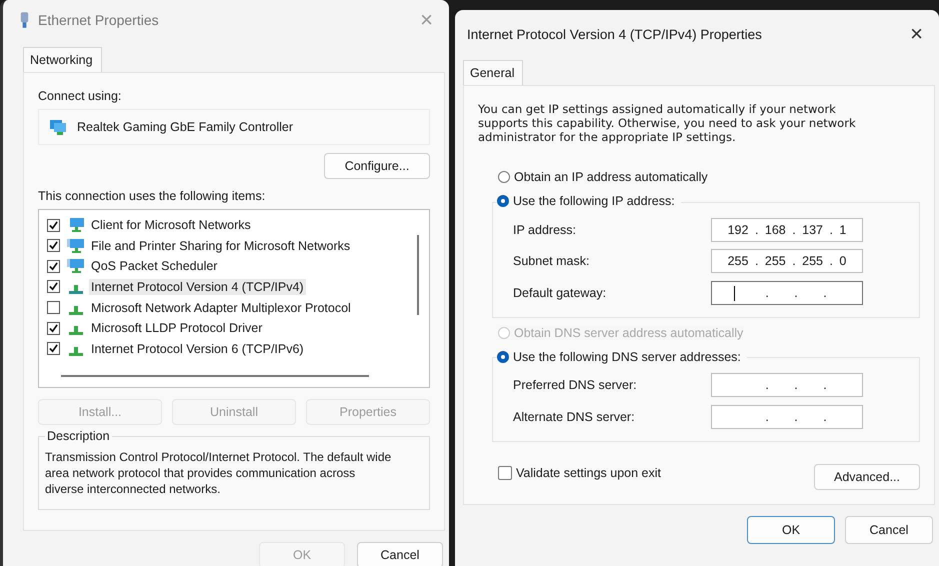 The height and width of the screenshot is (566, 939). I want to click on list-item: Internet Protocol Version 6 (TCP/IPv6), so click(197, 348).